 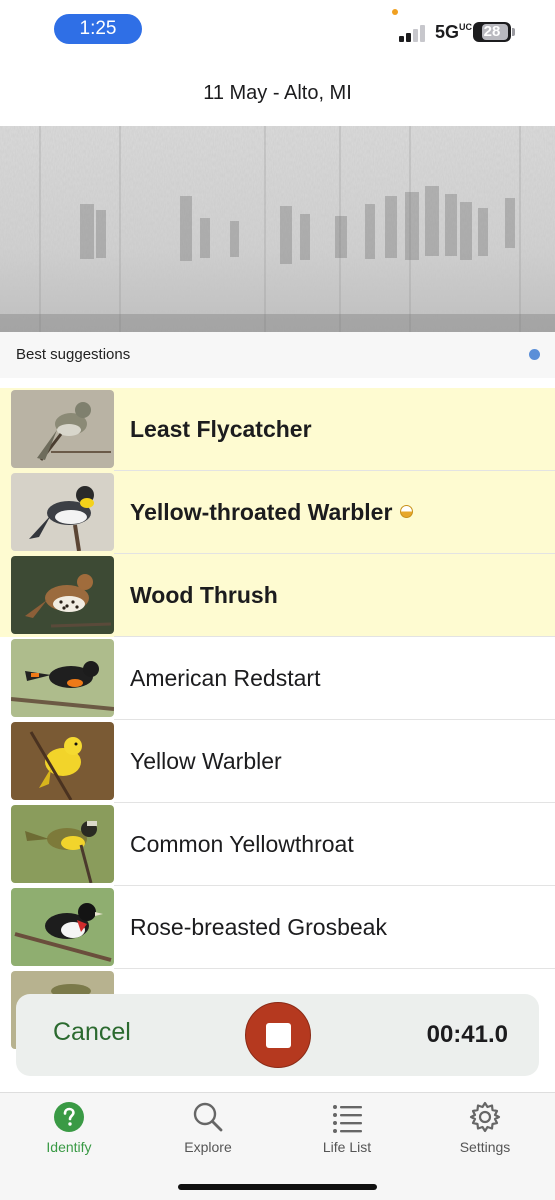 I want to click on list-item: Yellow Warbler, so click(x=277, y=761).